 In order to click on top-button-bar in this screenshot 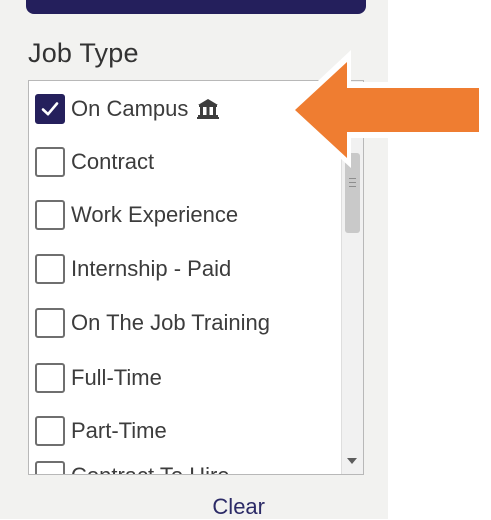, I will do `click(196, 7)`.